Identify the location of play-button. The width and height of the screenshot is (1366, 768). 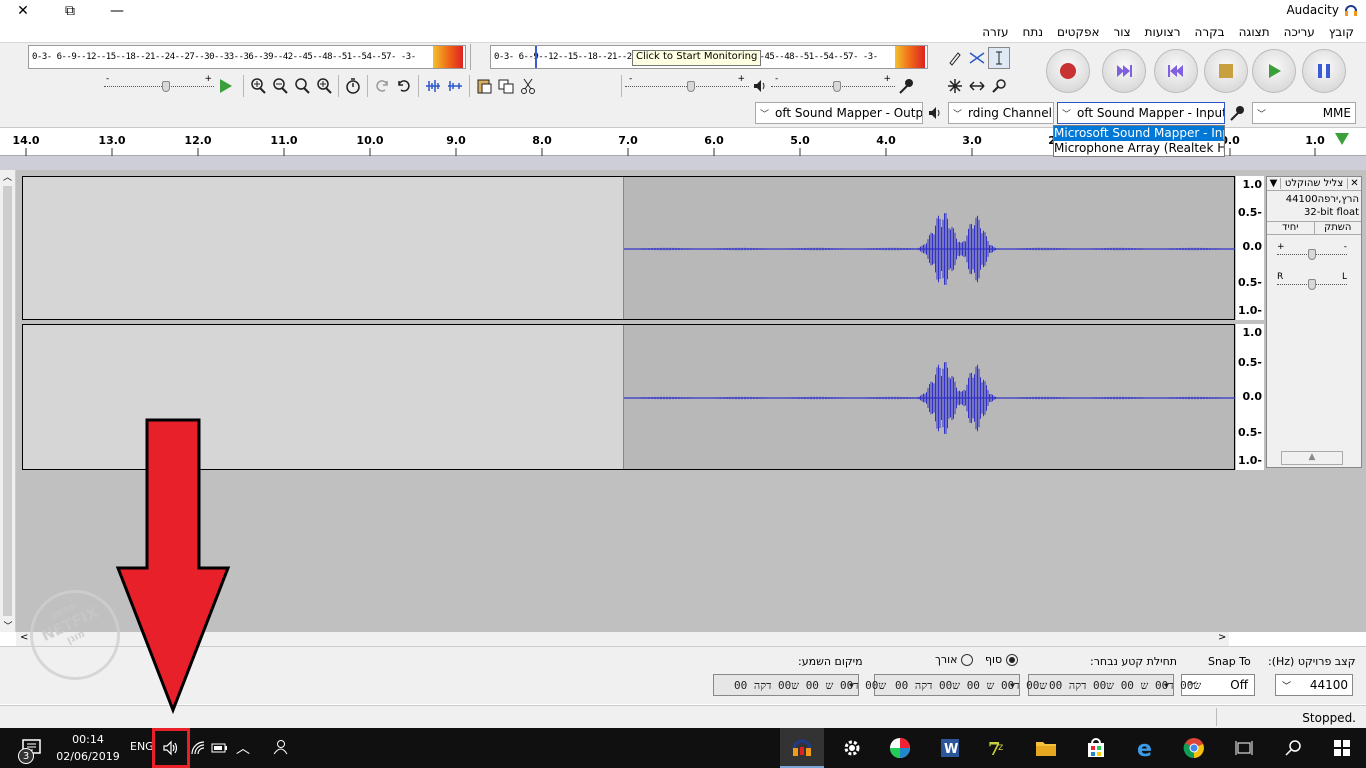
(1274, 71).